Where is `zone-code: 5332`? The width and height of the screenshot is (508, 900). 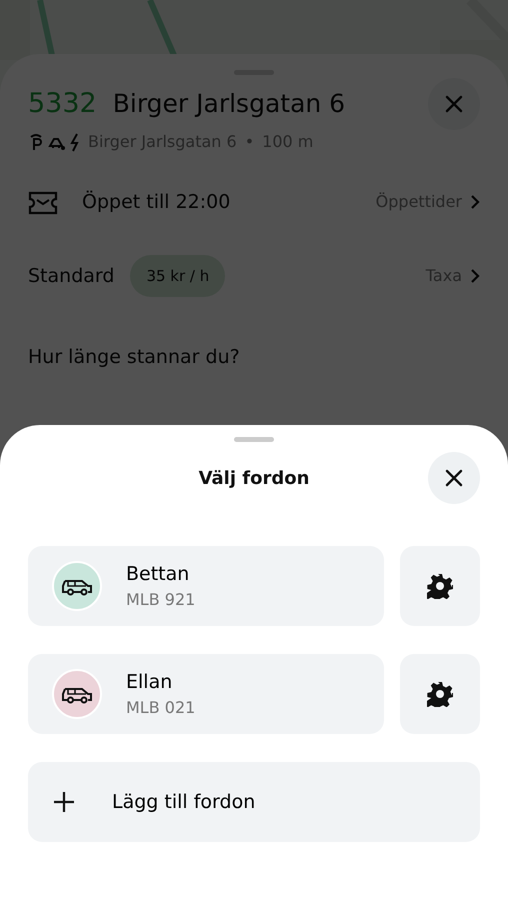 zone-code: 5332 is located at coordinates (62, 103).